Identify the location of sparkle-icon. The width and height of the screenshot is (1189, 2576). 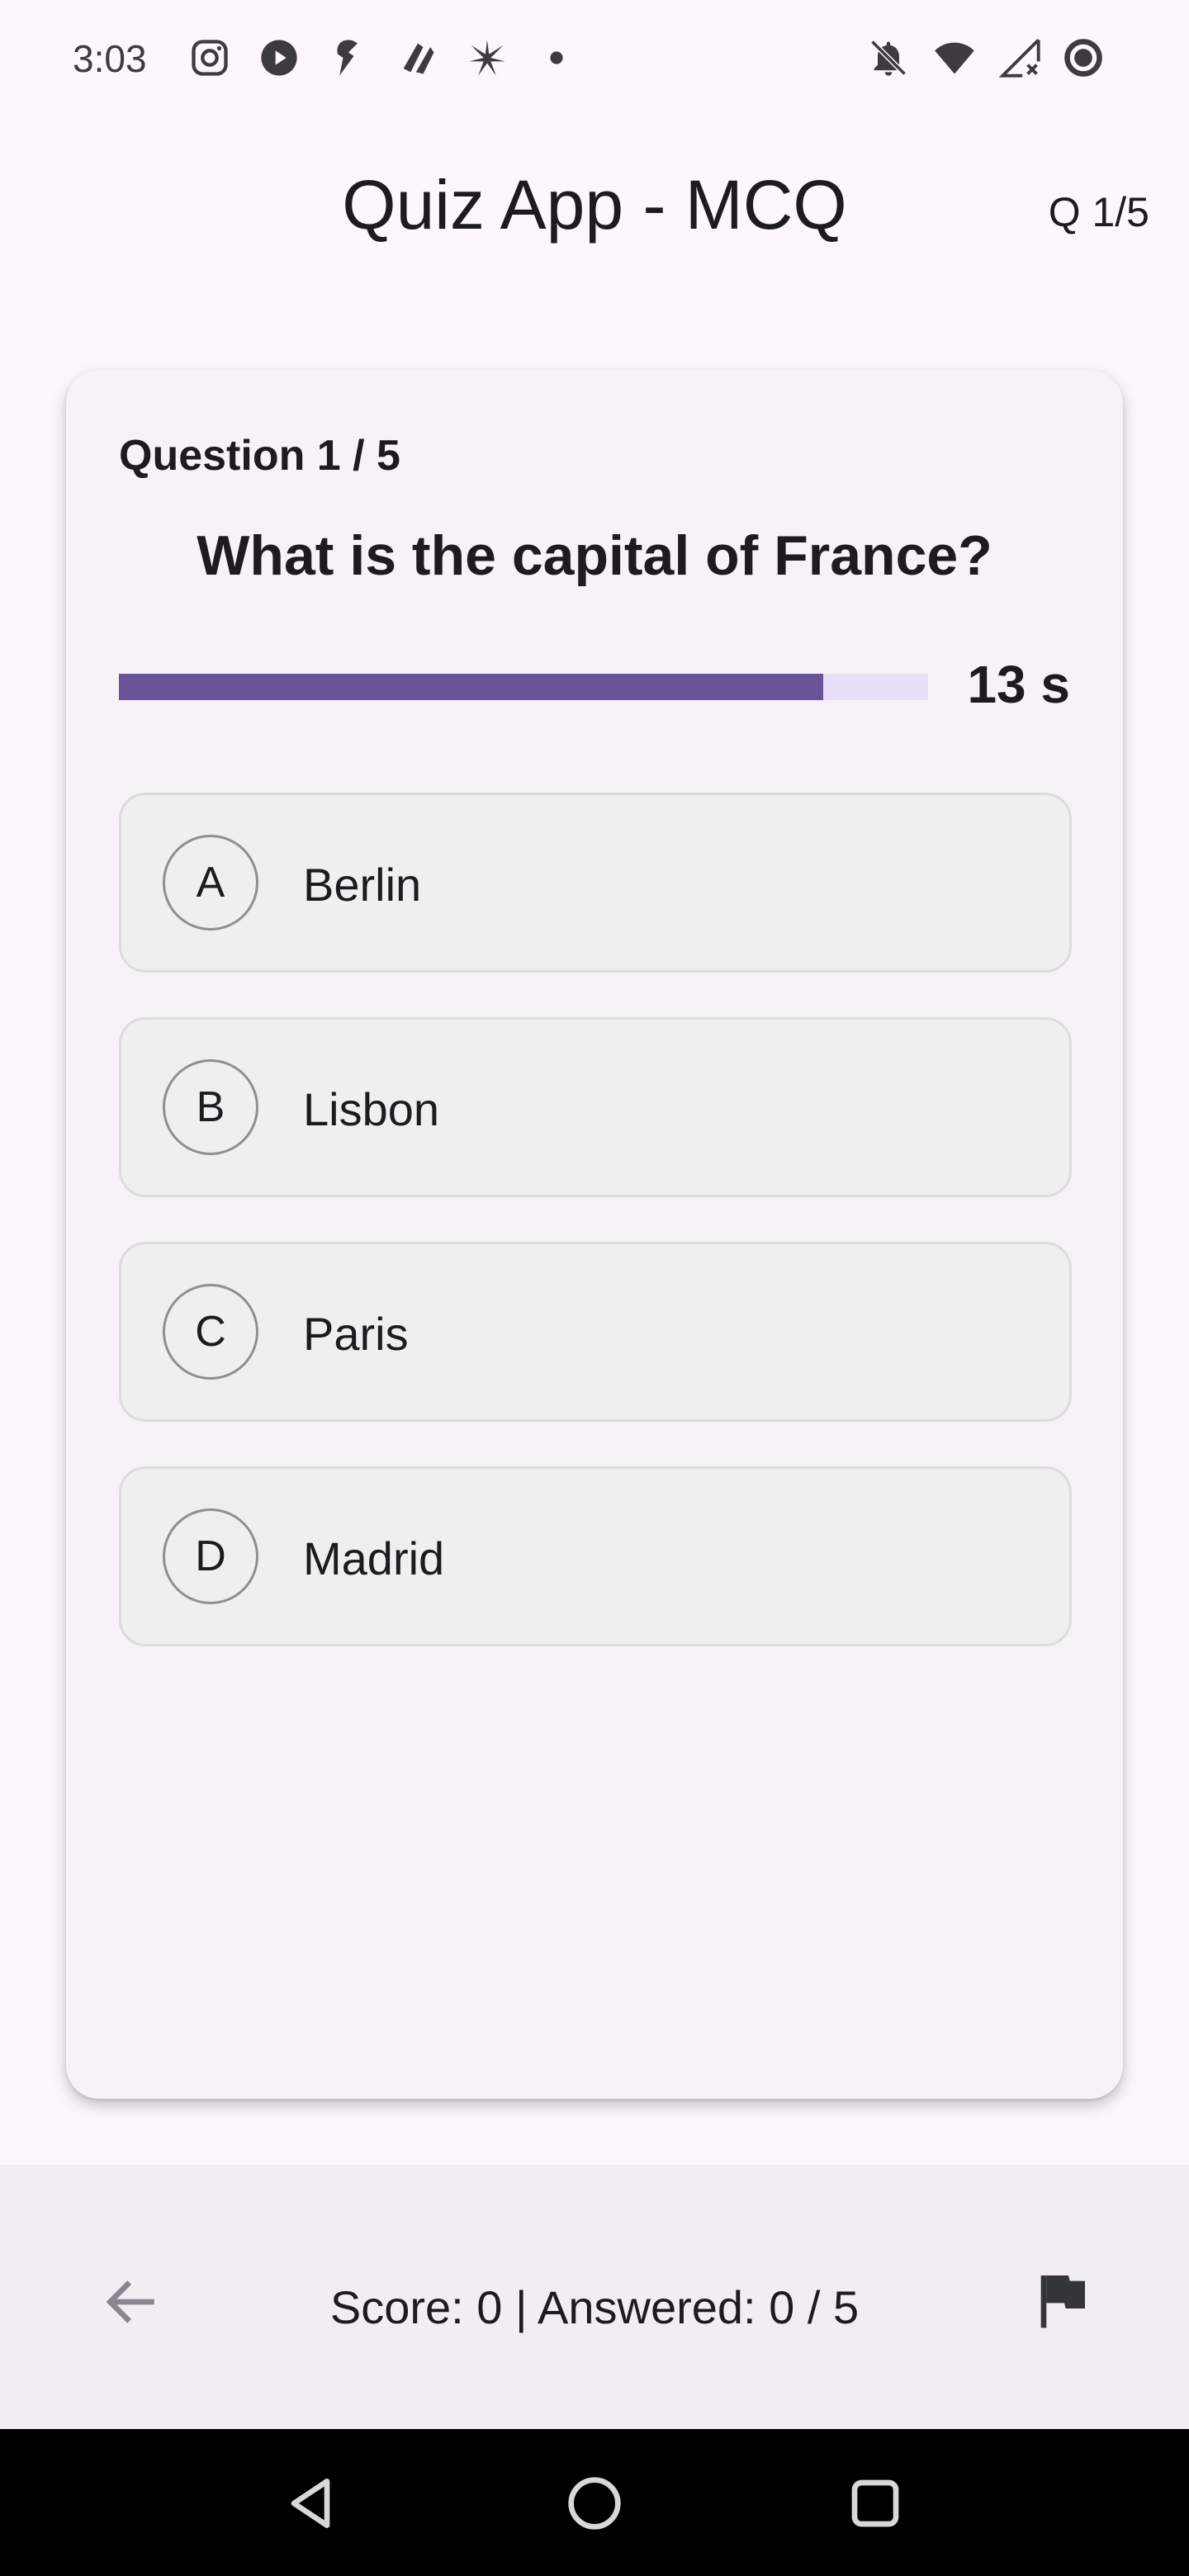
(487, 58).